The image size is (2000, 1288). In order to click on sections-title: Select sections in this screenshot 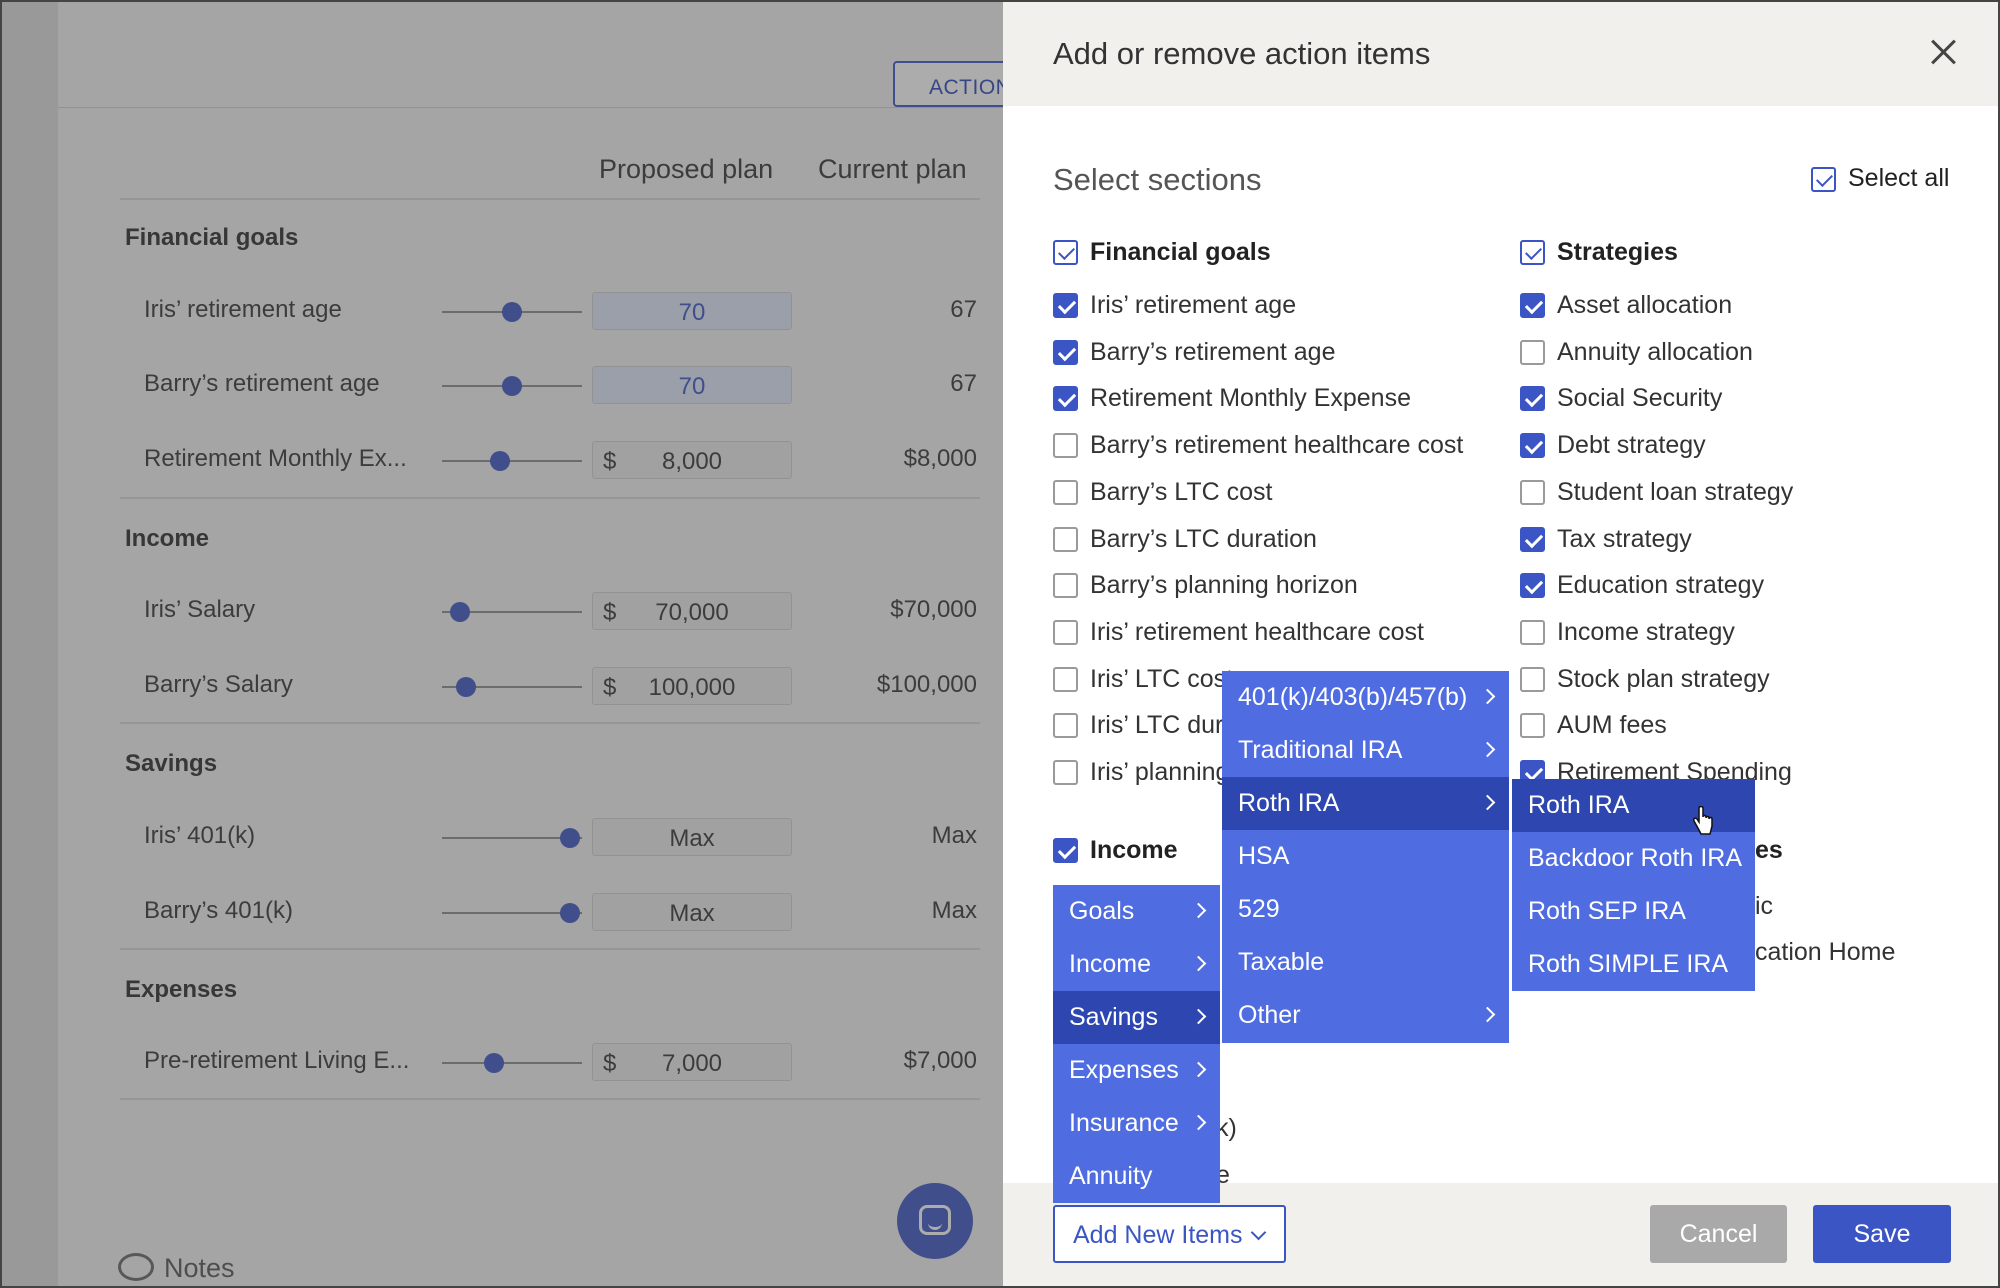, I will do `click(1157, 179)`.